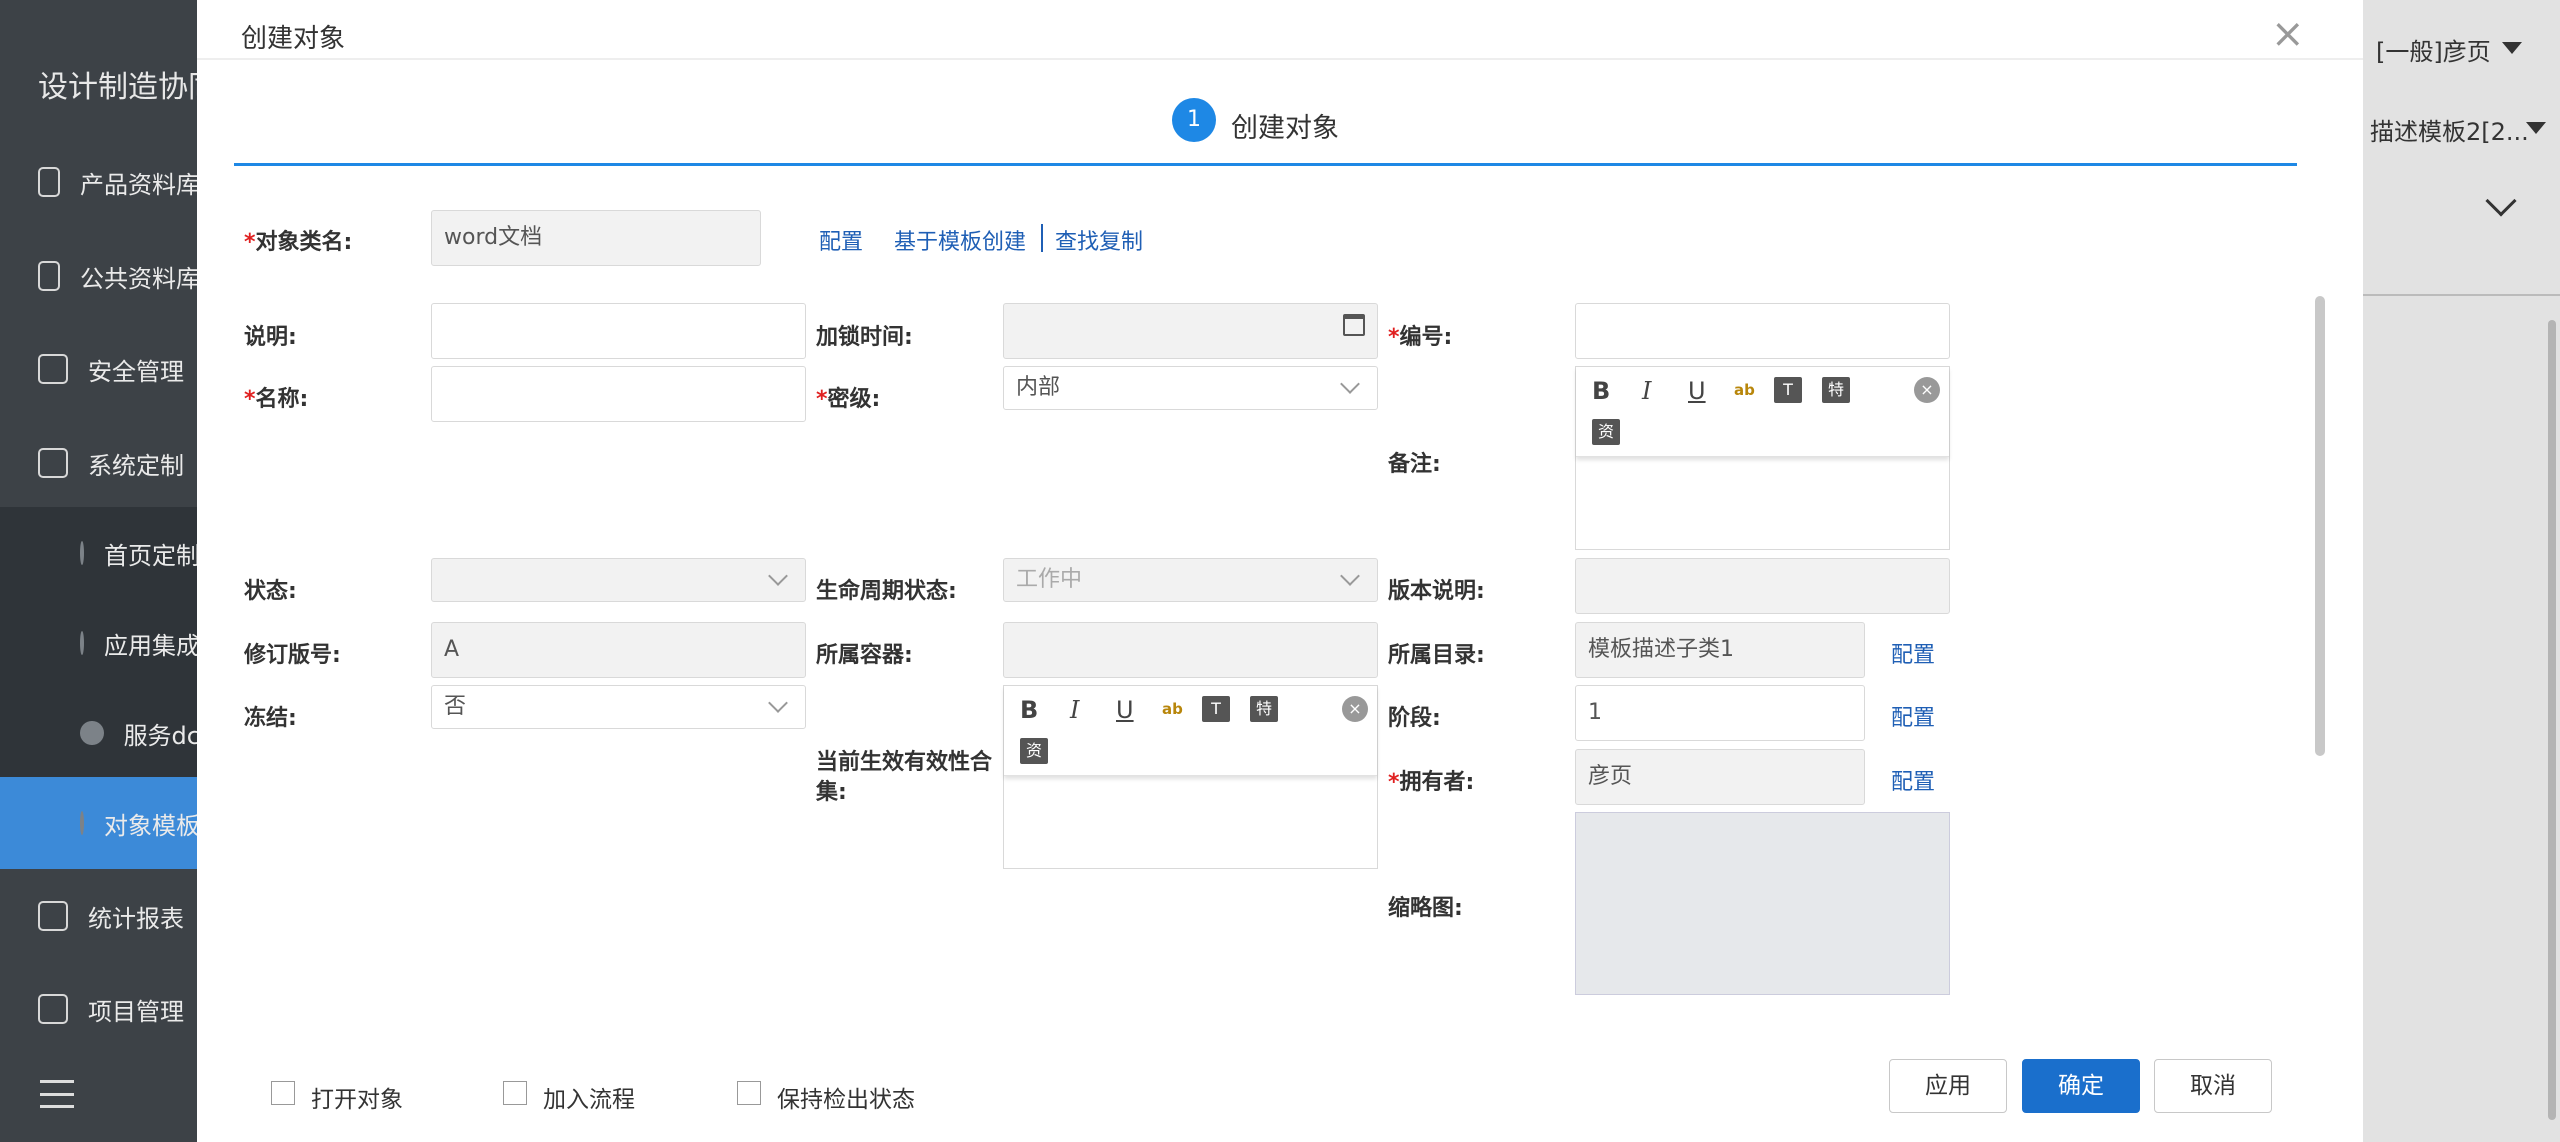  Describe the element at coordinates (2213, 1086) in the screenshot. I see `cancel-button: 取消` at that location.